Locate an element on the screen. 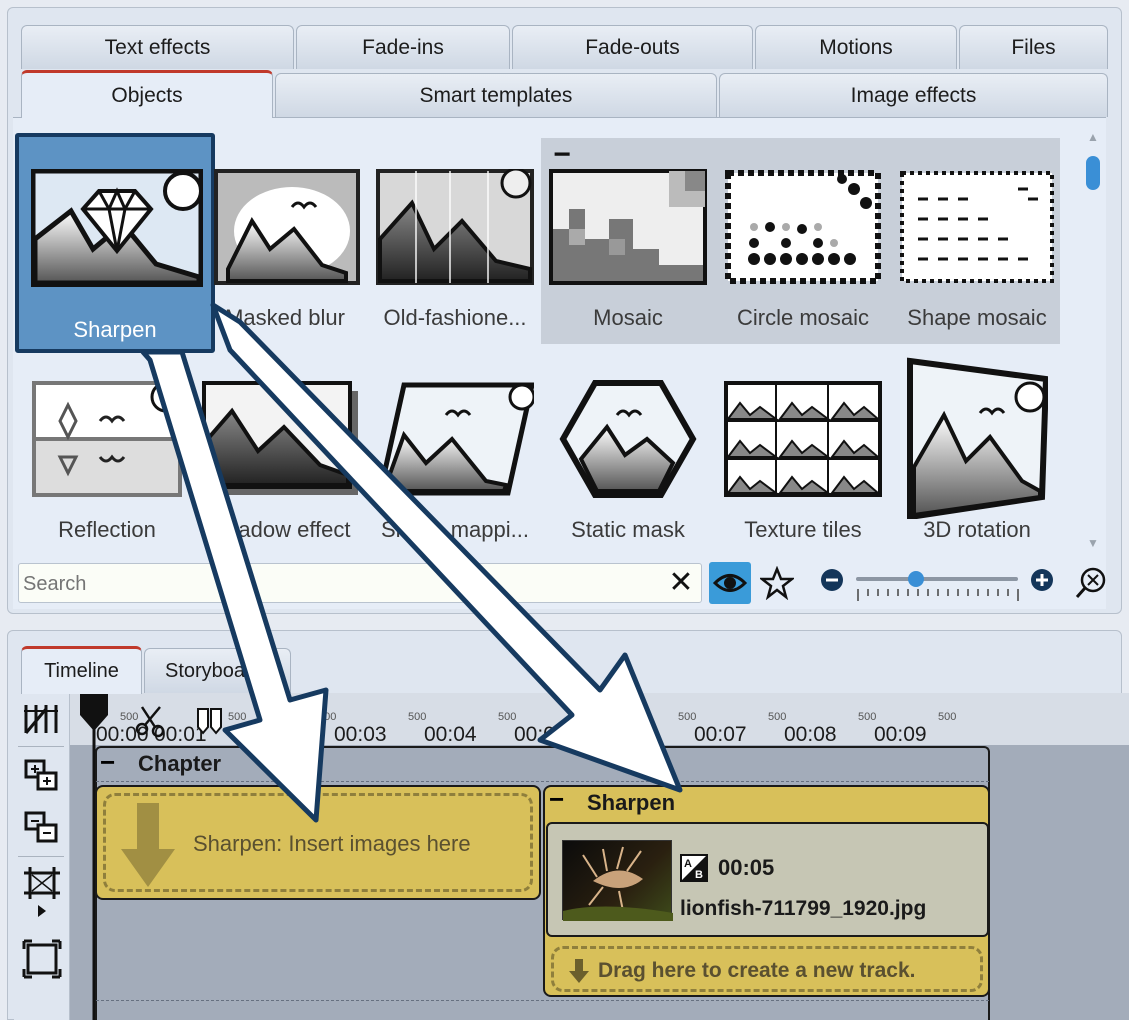  tab-storyboard: Storyboard is located at coordinates (217, 671).